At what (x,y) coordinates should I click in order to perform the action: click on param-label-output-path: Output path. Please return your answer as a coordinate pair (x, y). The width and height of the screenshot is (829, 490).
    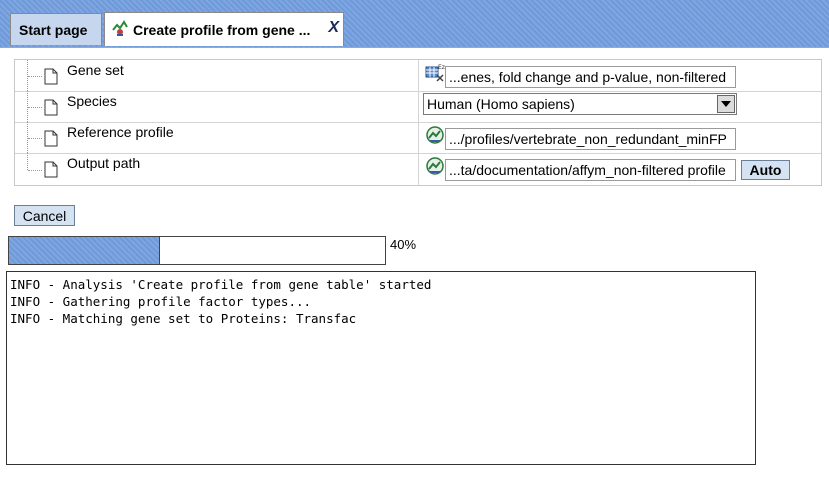
    Looking at the image, I should click on (104, 163).